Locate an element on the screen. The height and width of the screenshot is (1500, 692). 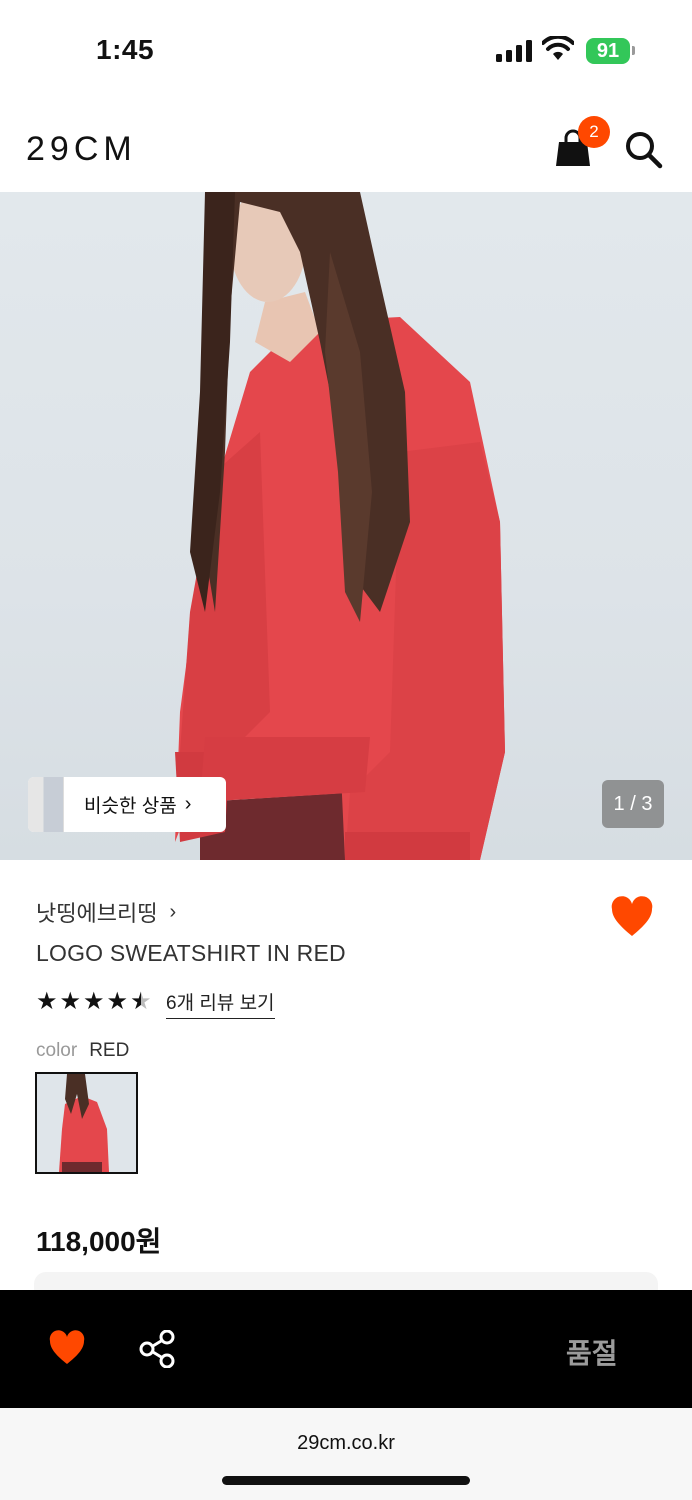
battery-nub is located at coordinates (633, 50).